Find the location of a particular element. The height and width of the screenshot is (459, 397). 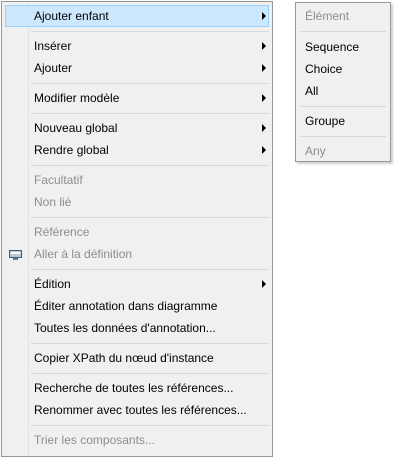

menu-item-editer-annotation: Éditer annotation dans diagramme is located at coordinates (137, 306).